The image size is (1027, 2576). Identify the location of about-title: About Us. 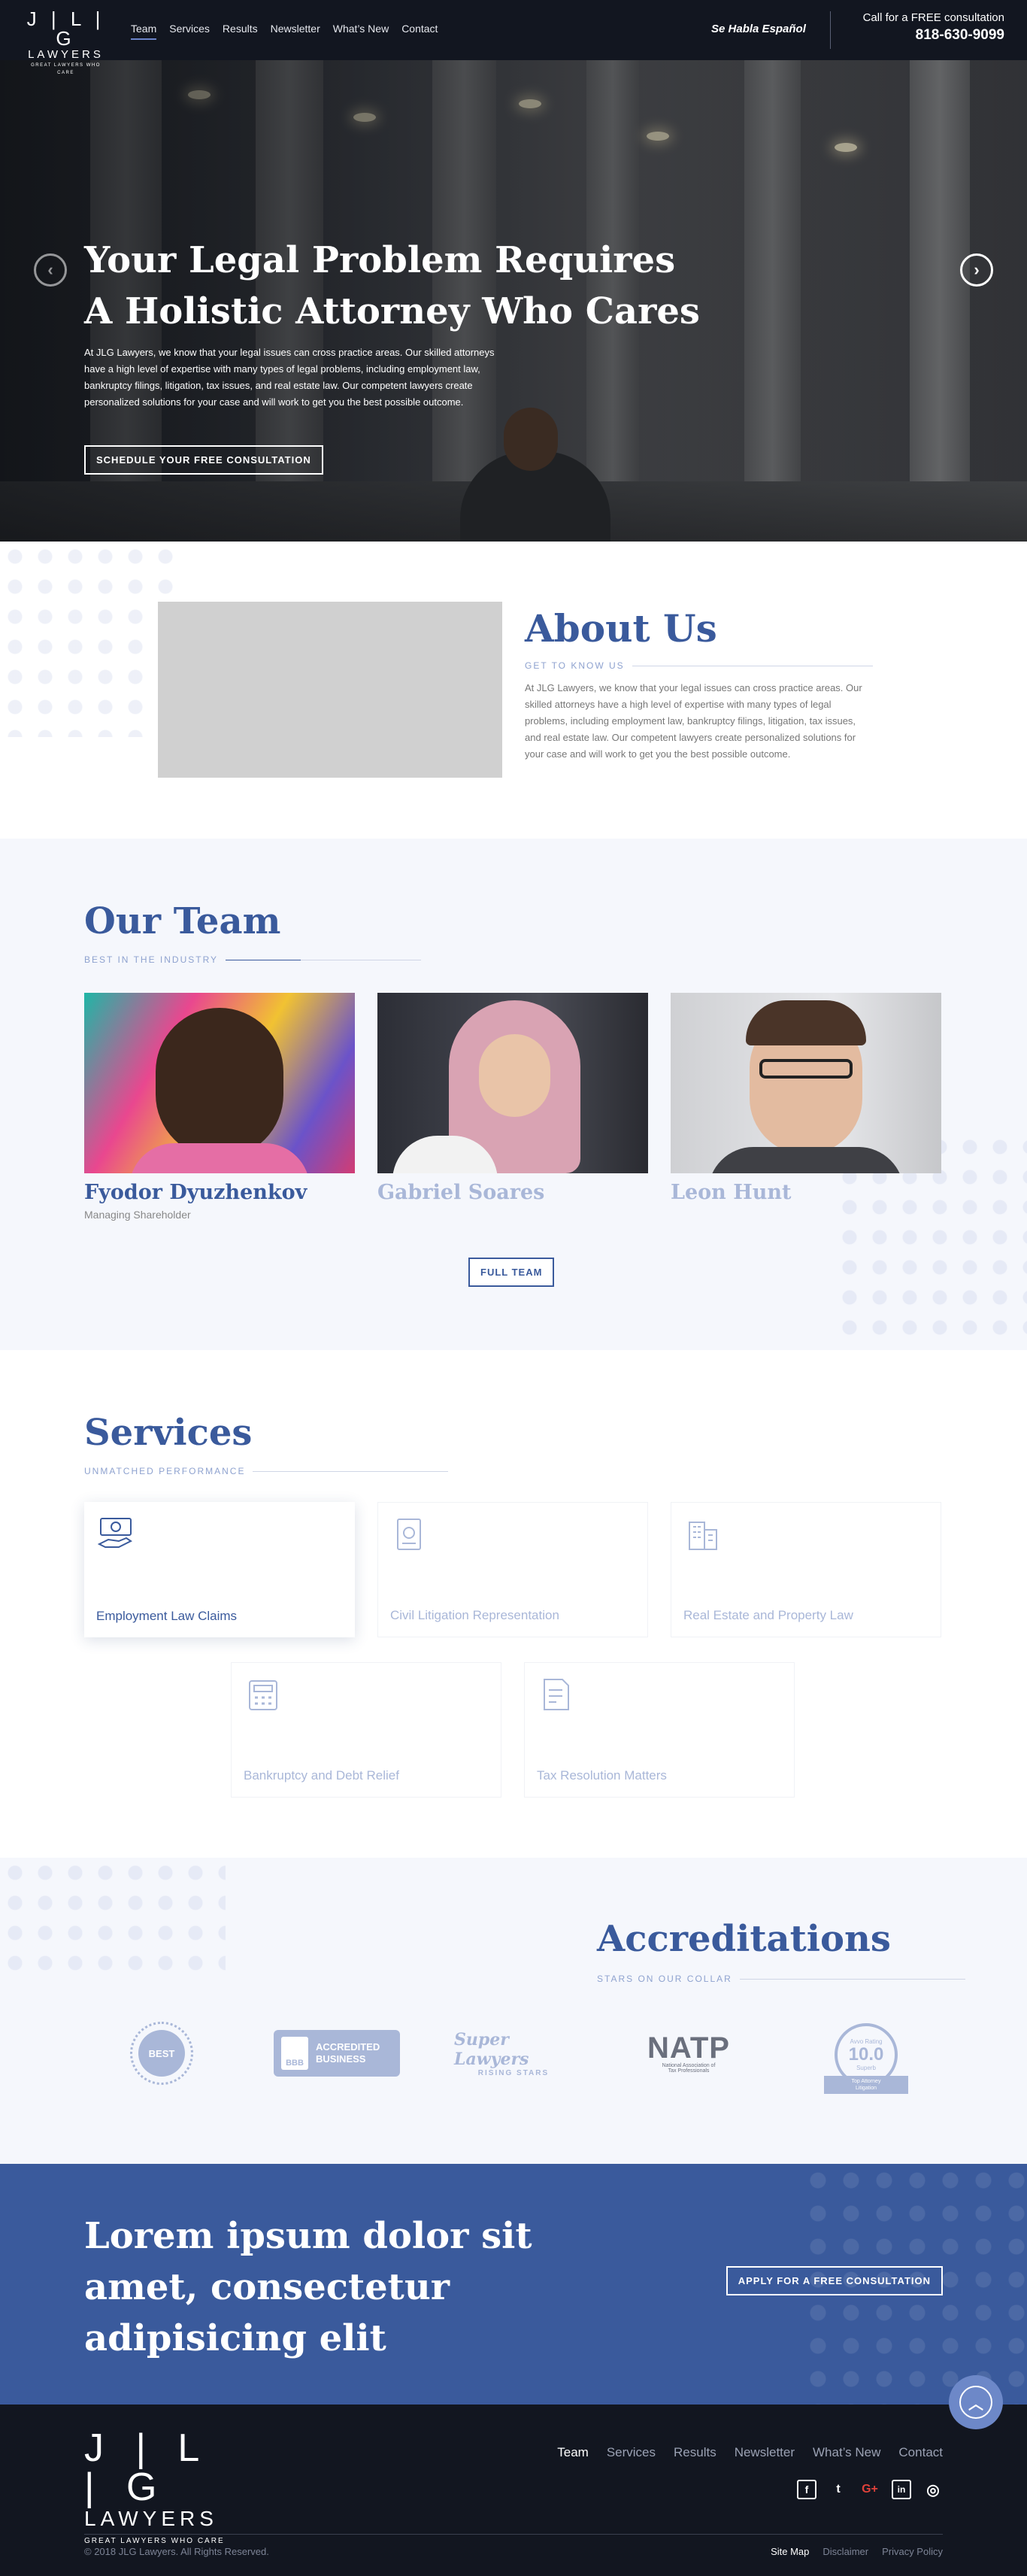
(621, 628).